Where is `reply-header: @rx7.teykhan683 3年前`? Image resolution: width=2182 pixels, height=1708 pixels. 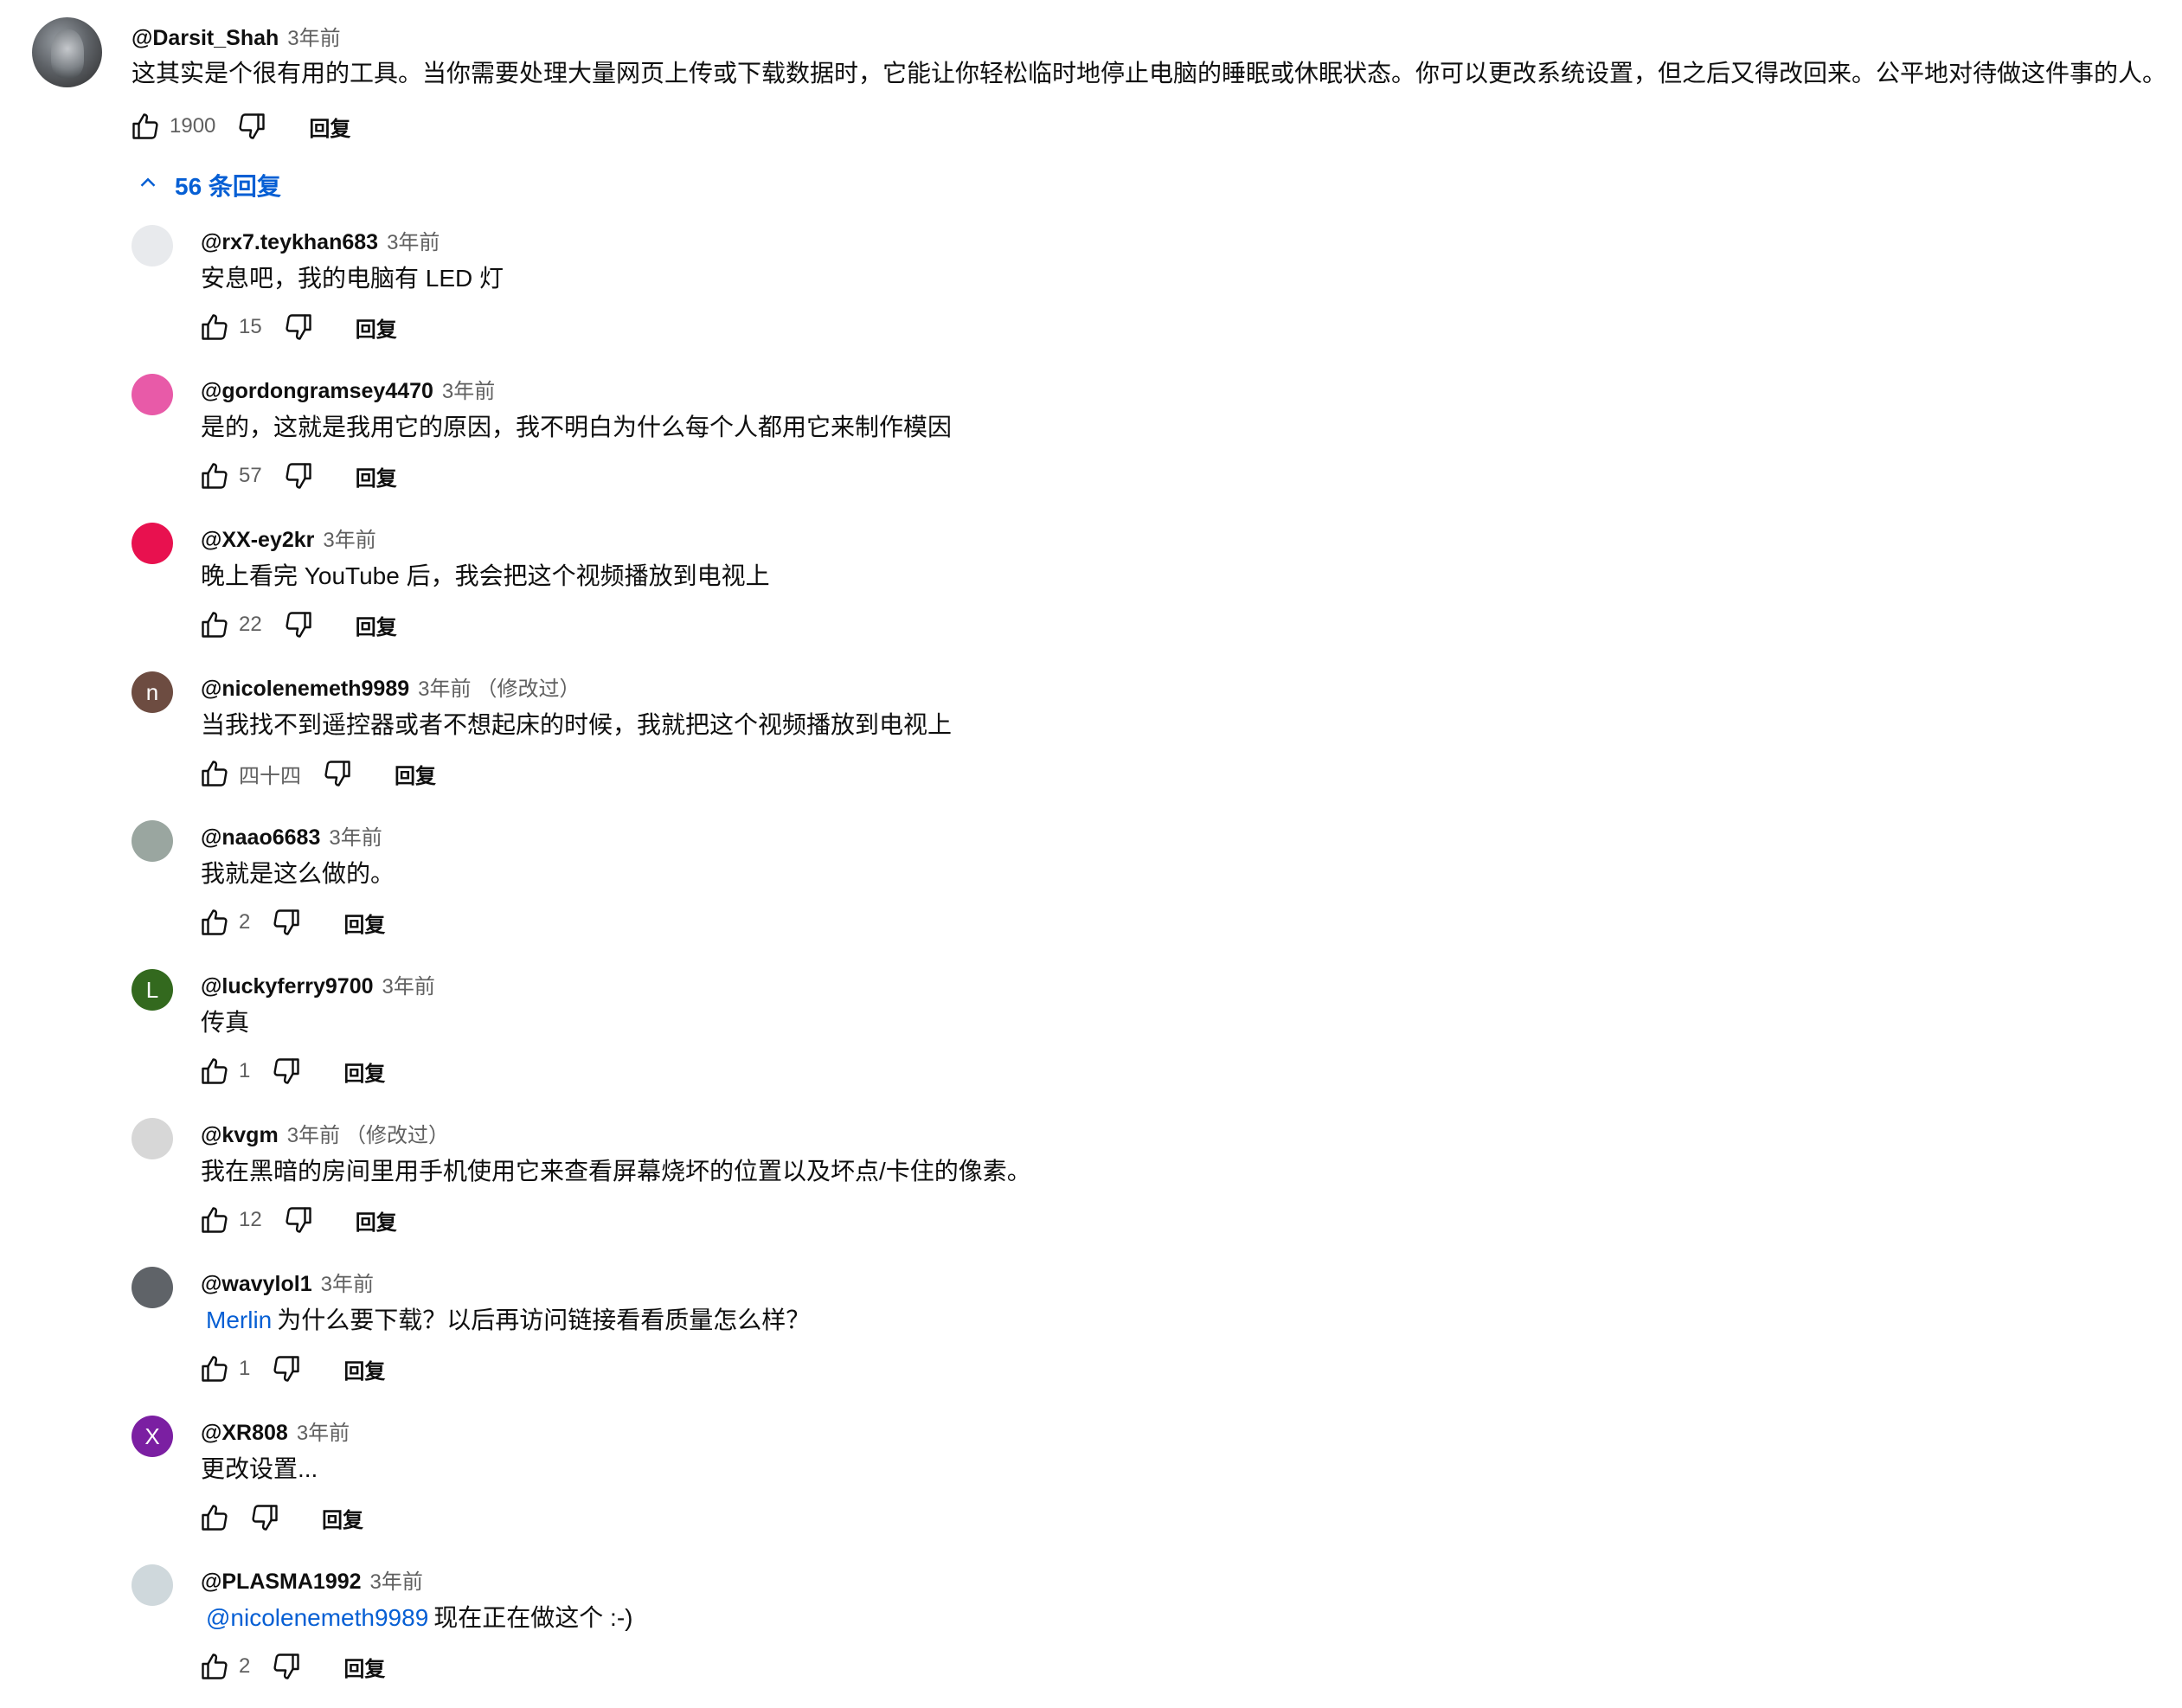
reply-header: @rx7.teykhan683 3年前 is located at coordinates (323, 240).